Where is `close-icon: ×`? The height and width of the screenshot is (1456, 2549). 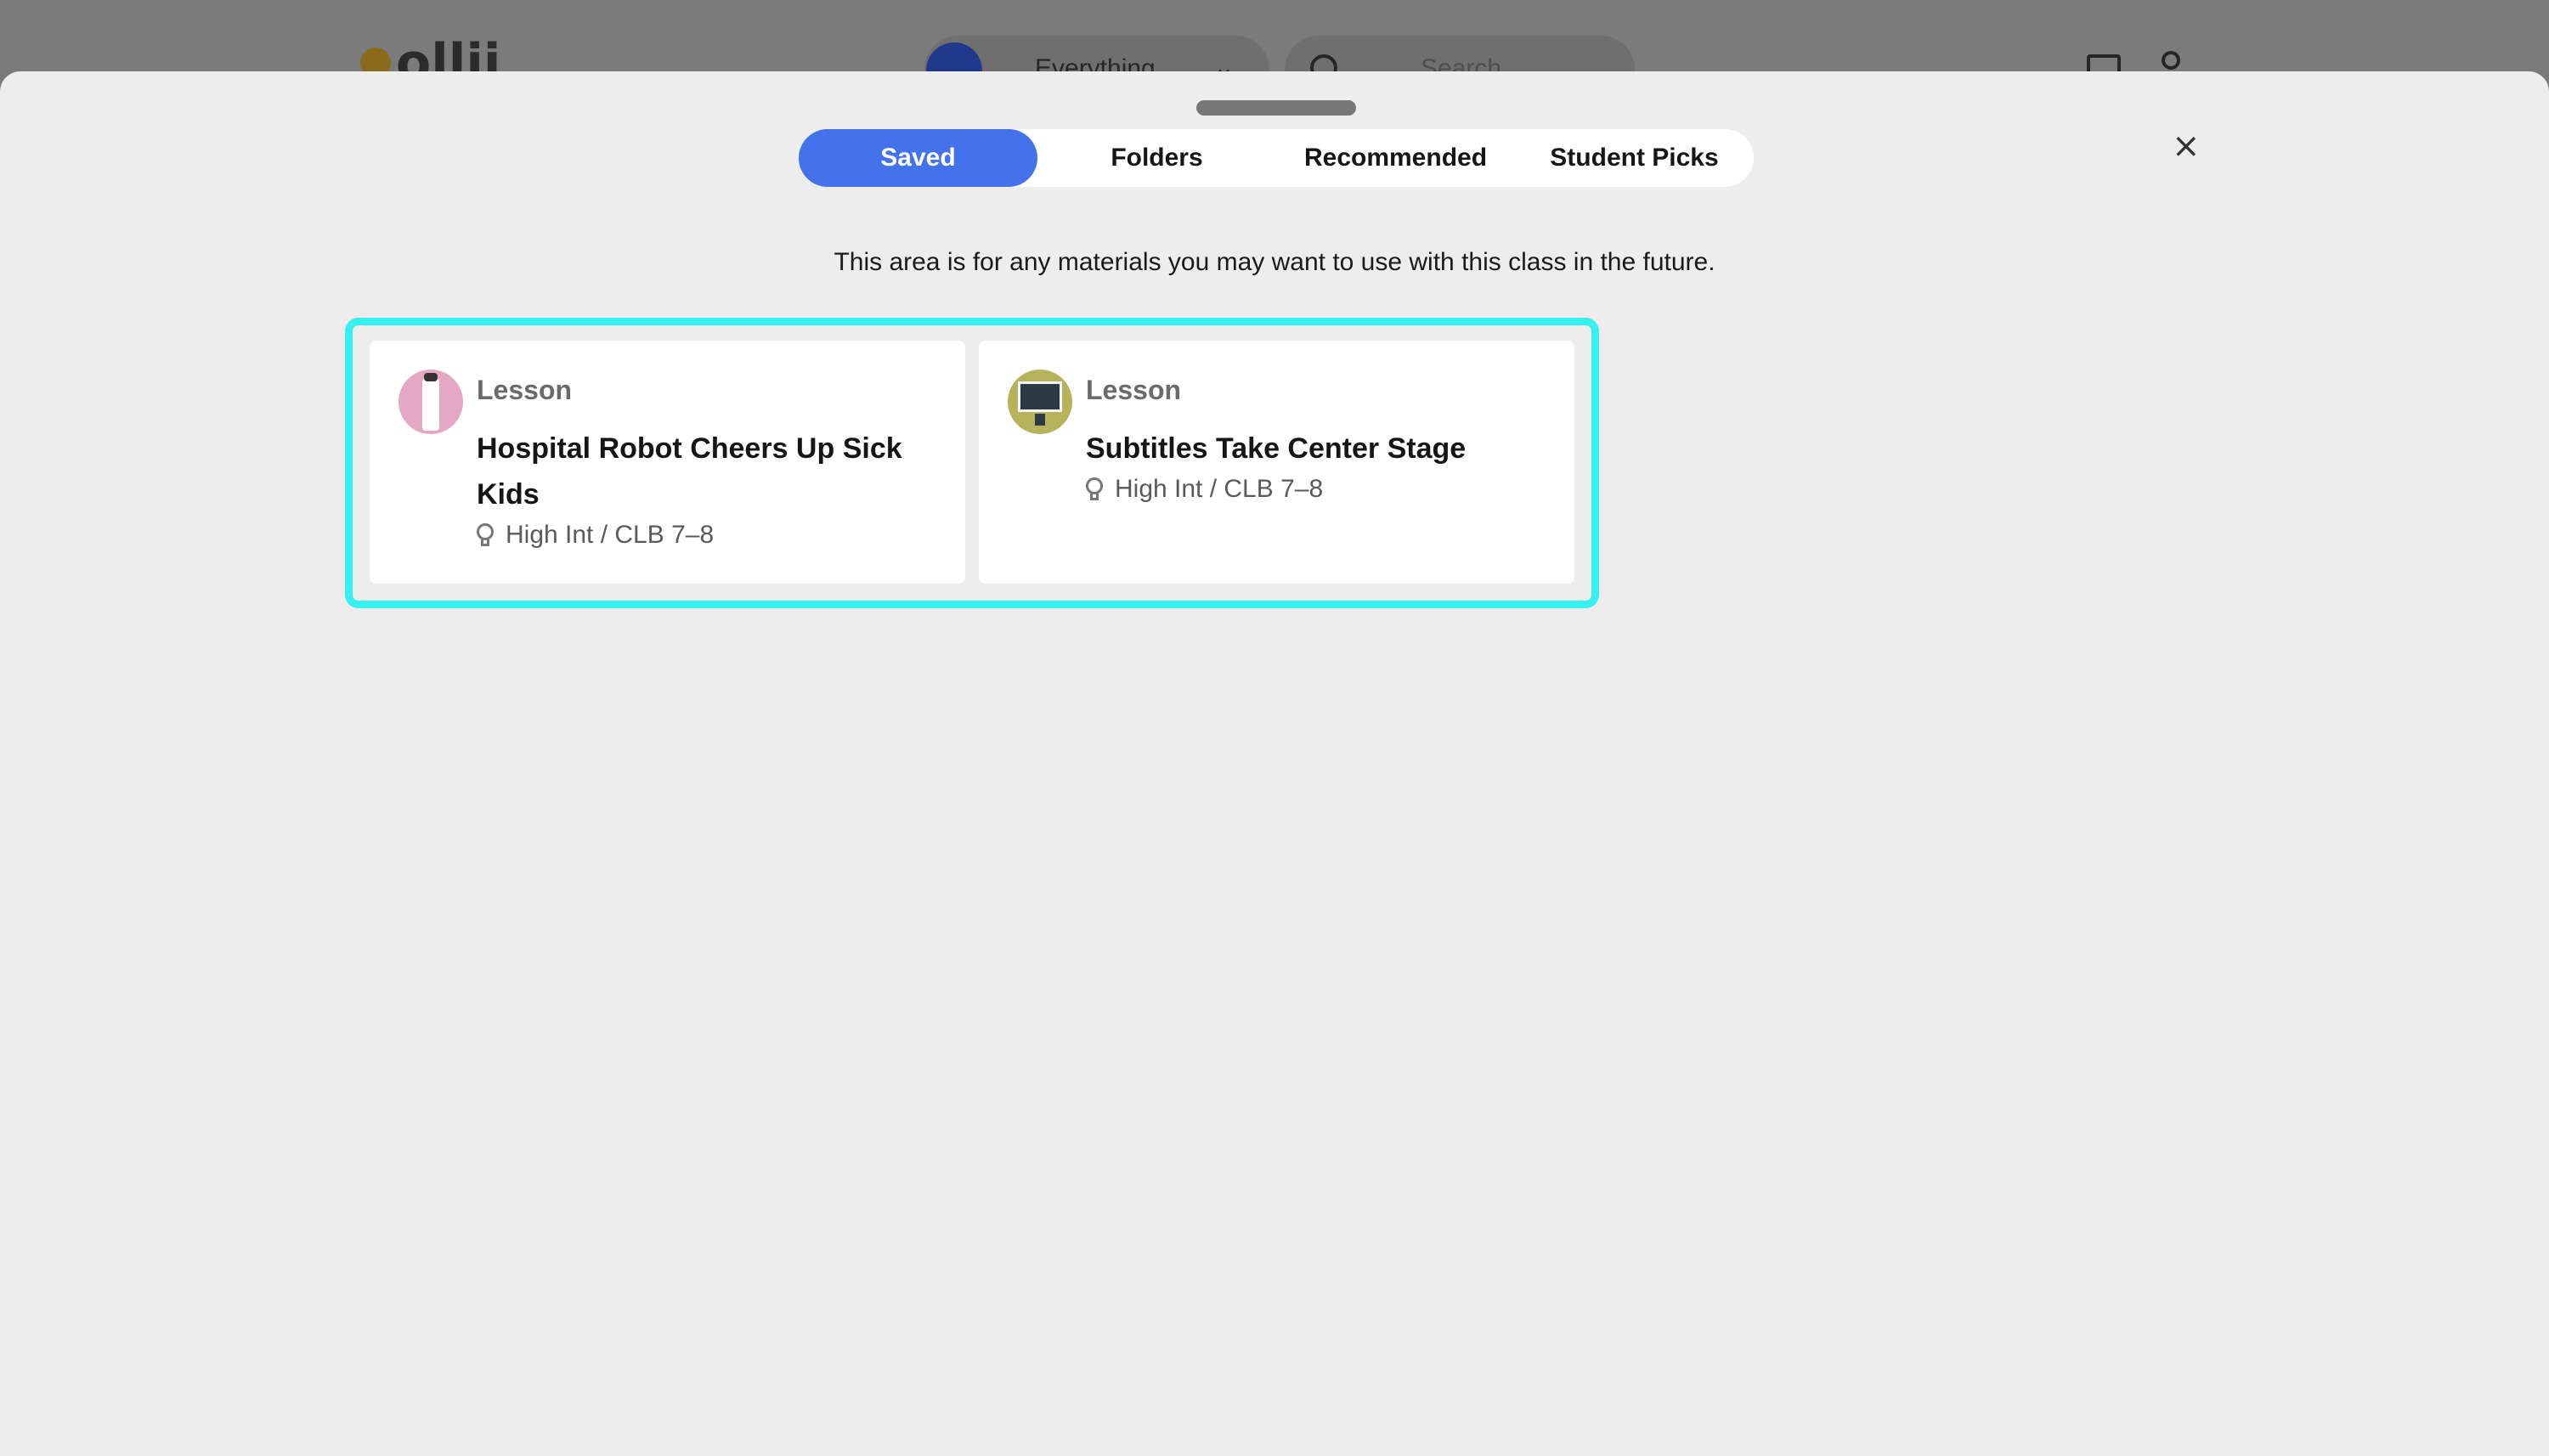
close-icon: × is located at coordinates (2186, 146).